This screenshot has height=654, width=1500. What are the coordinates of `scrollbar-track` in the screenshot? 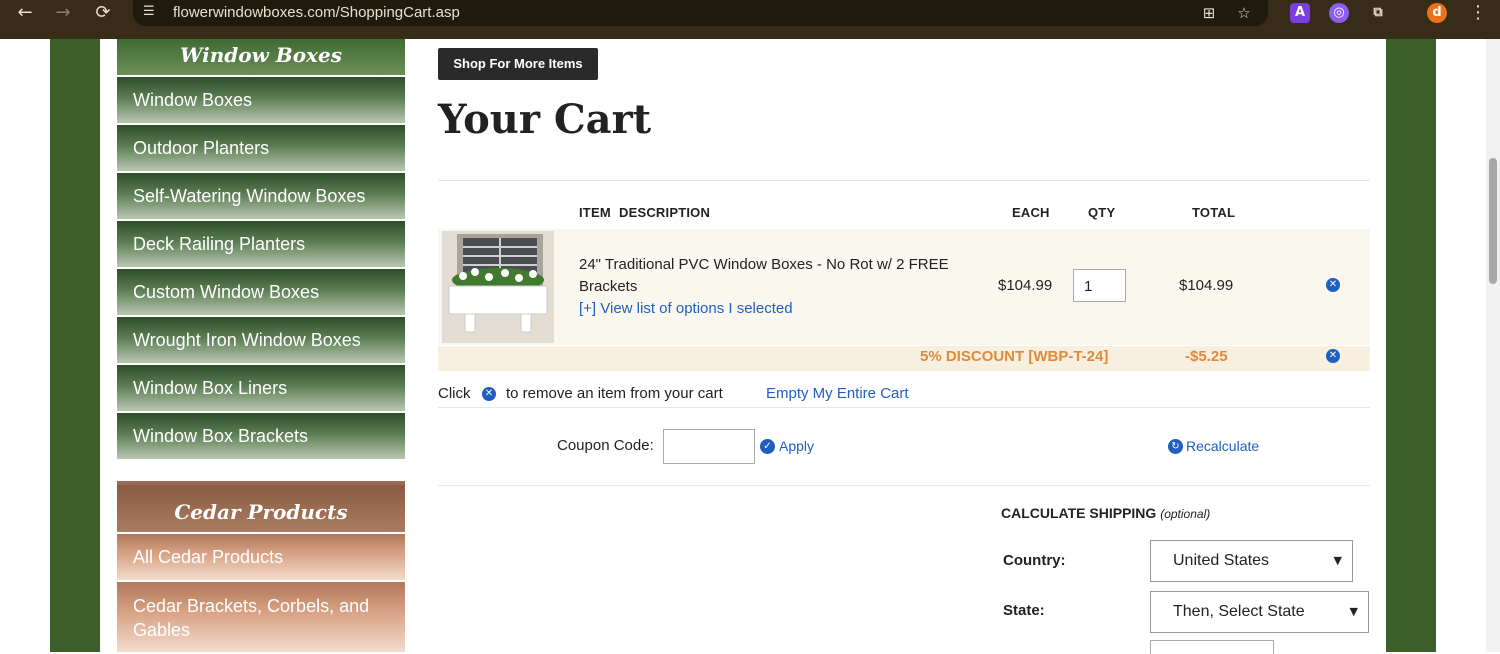 It's located at (1493, 345).